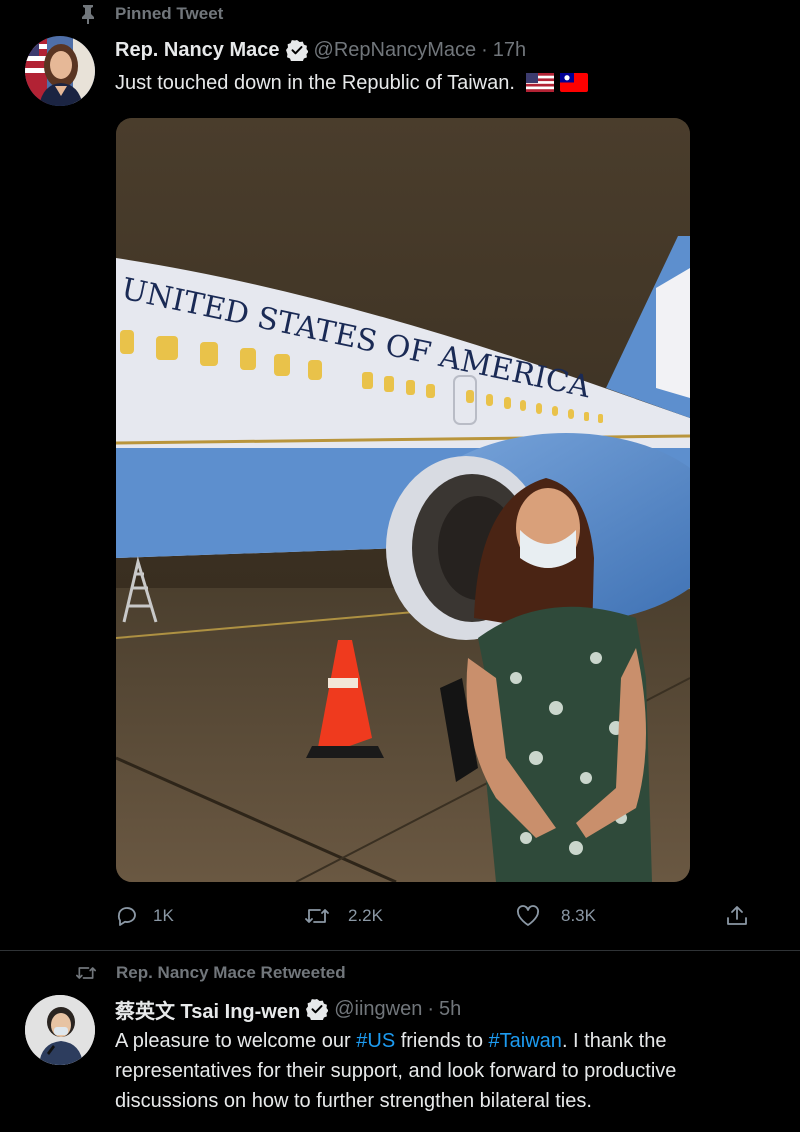 Image resolution: width=800 pixels, height=1132 pixels. I want to click on retweet-context-icon, so click(86, 973).